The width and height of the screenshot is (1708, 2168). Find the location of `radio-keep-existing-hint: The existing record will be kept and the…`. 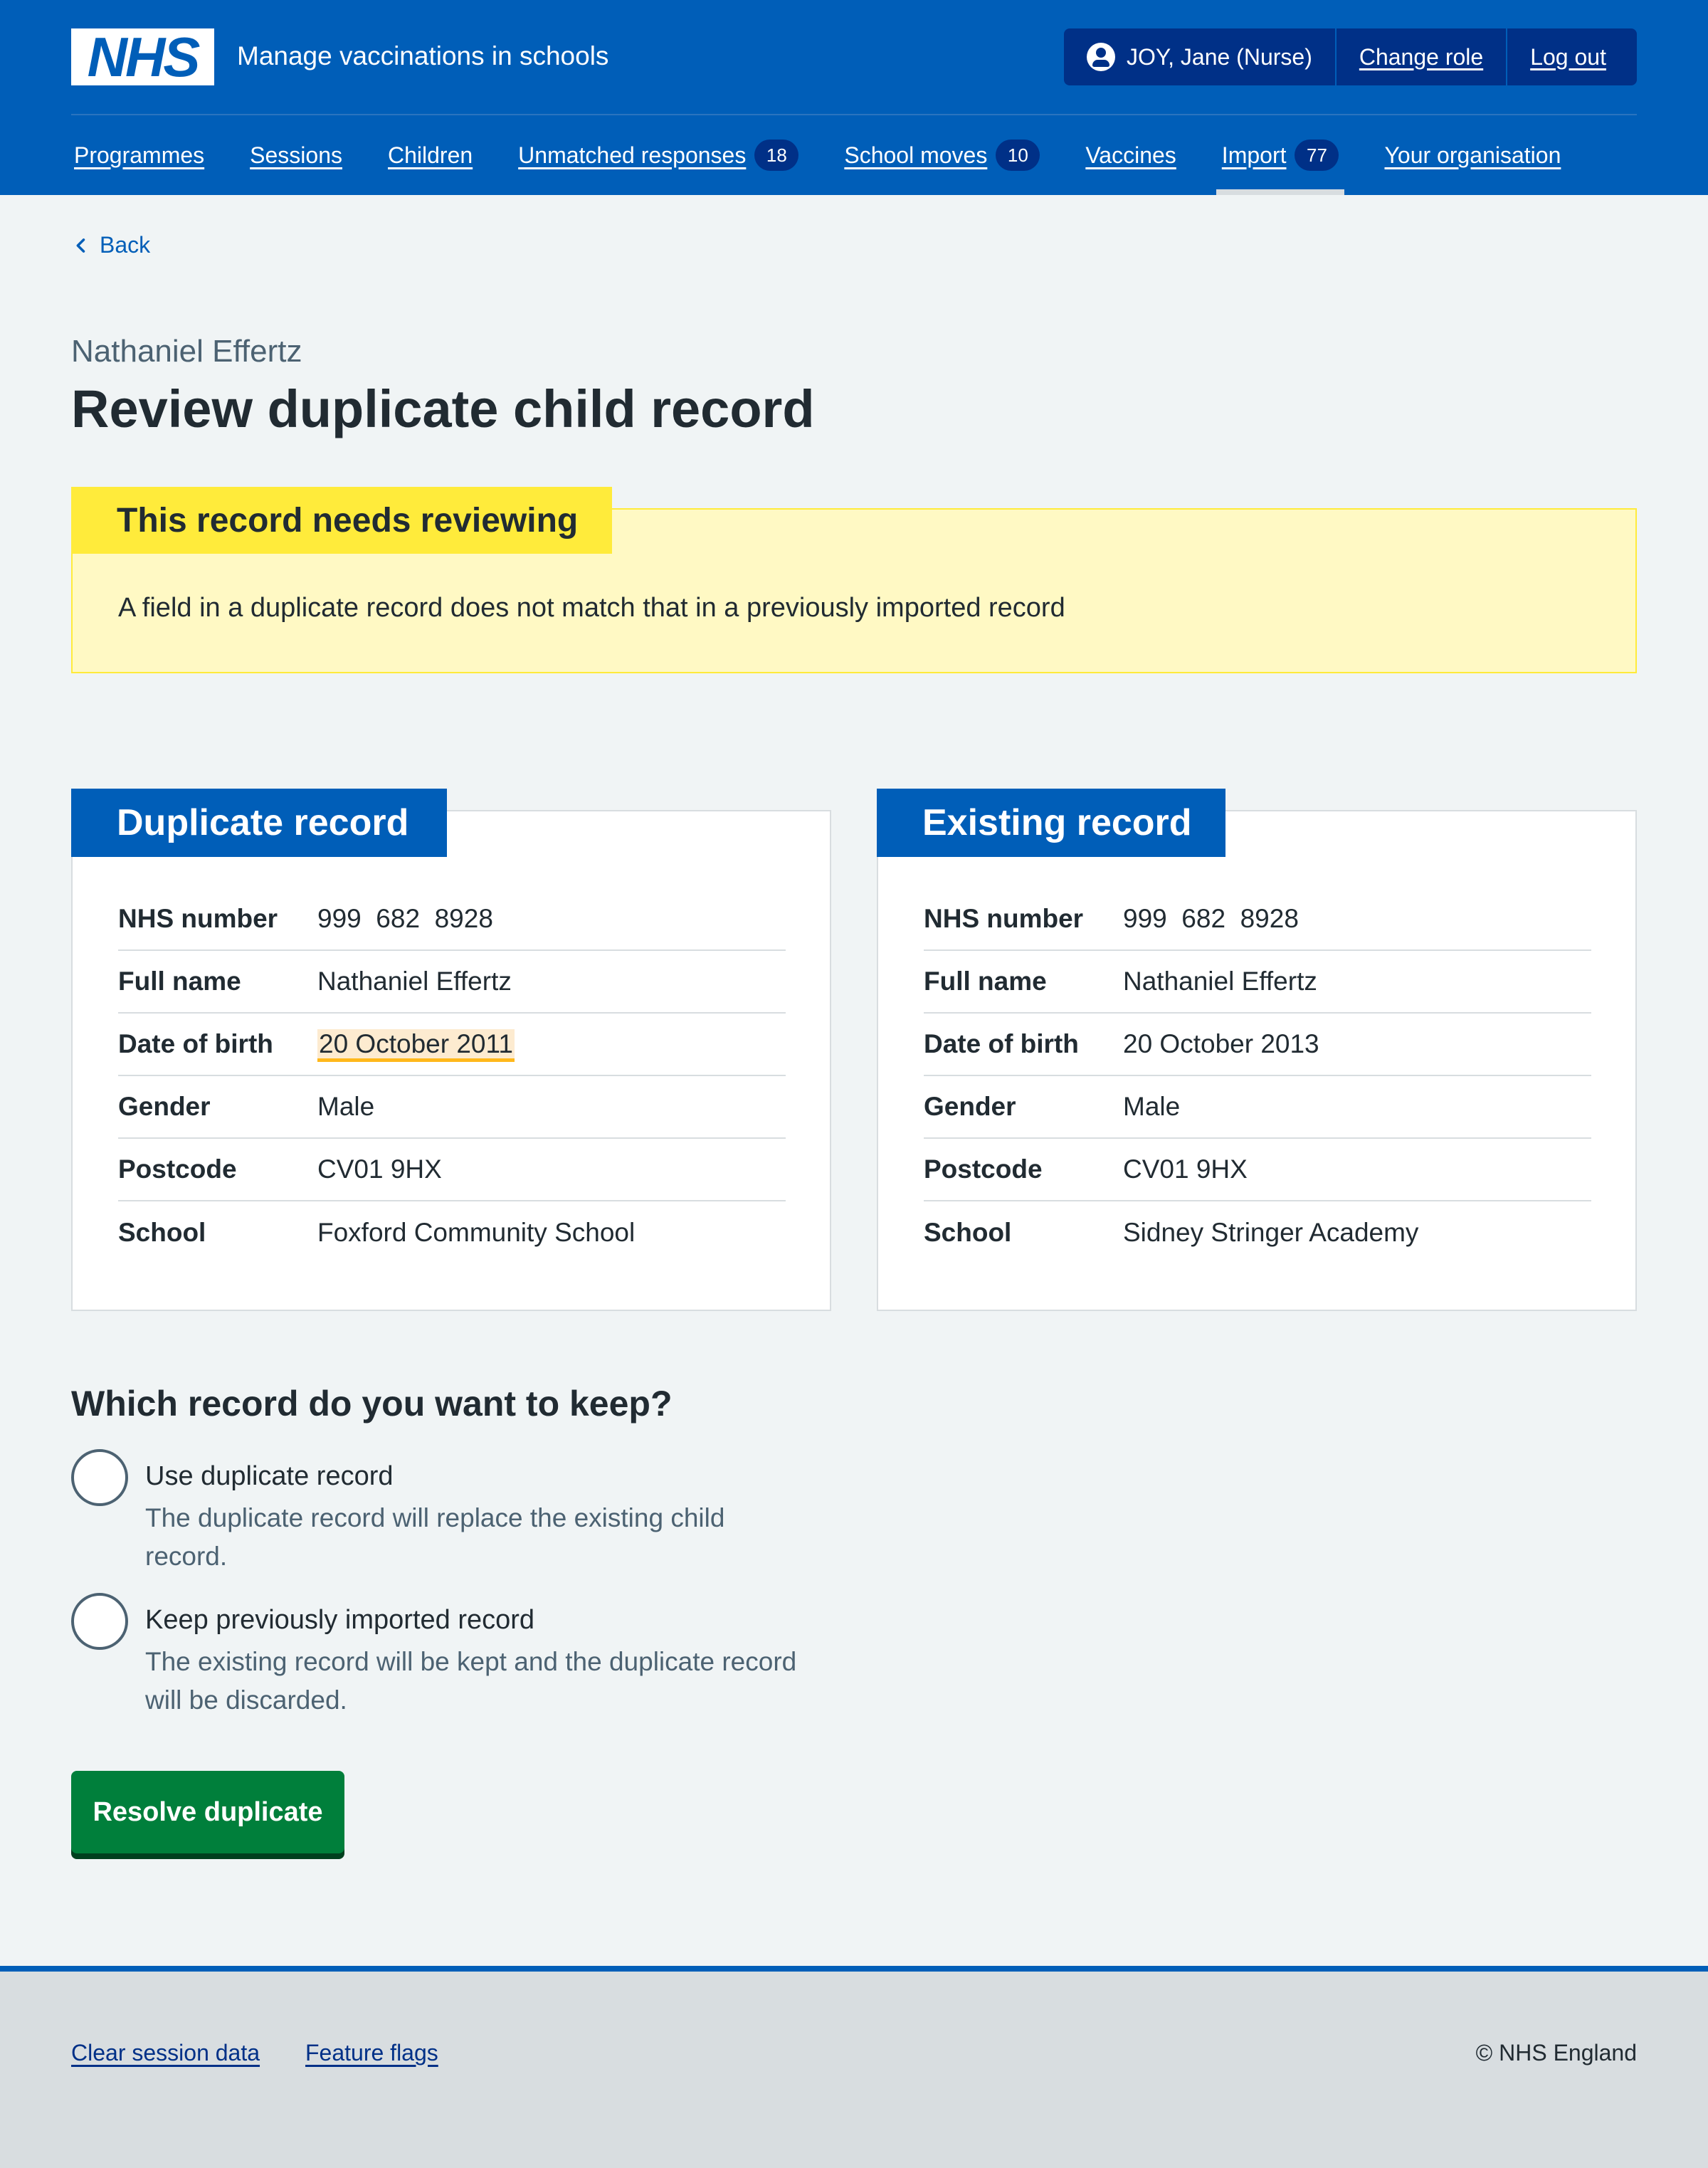

radio-keep-existing-hint: The existing record will be kept and the… is located at coordinates (471, 1681).